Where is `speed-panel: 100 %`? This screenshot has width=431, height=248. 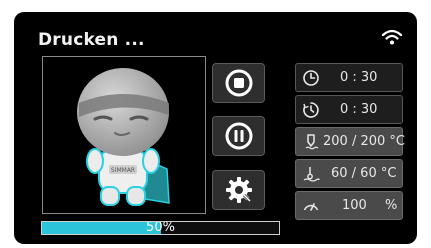 speed-panel: 100 % is located at coordinates (349, 205).